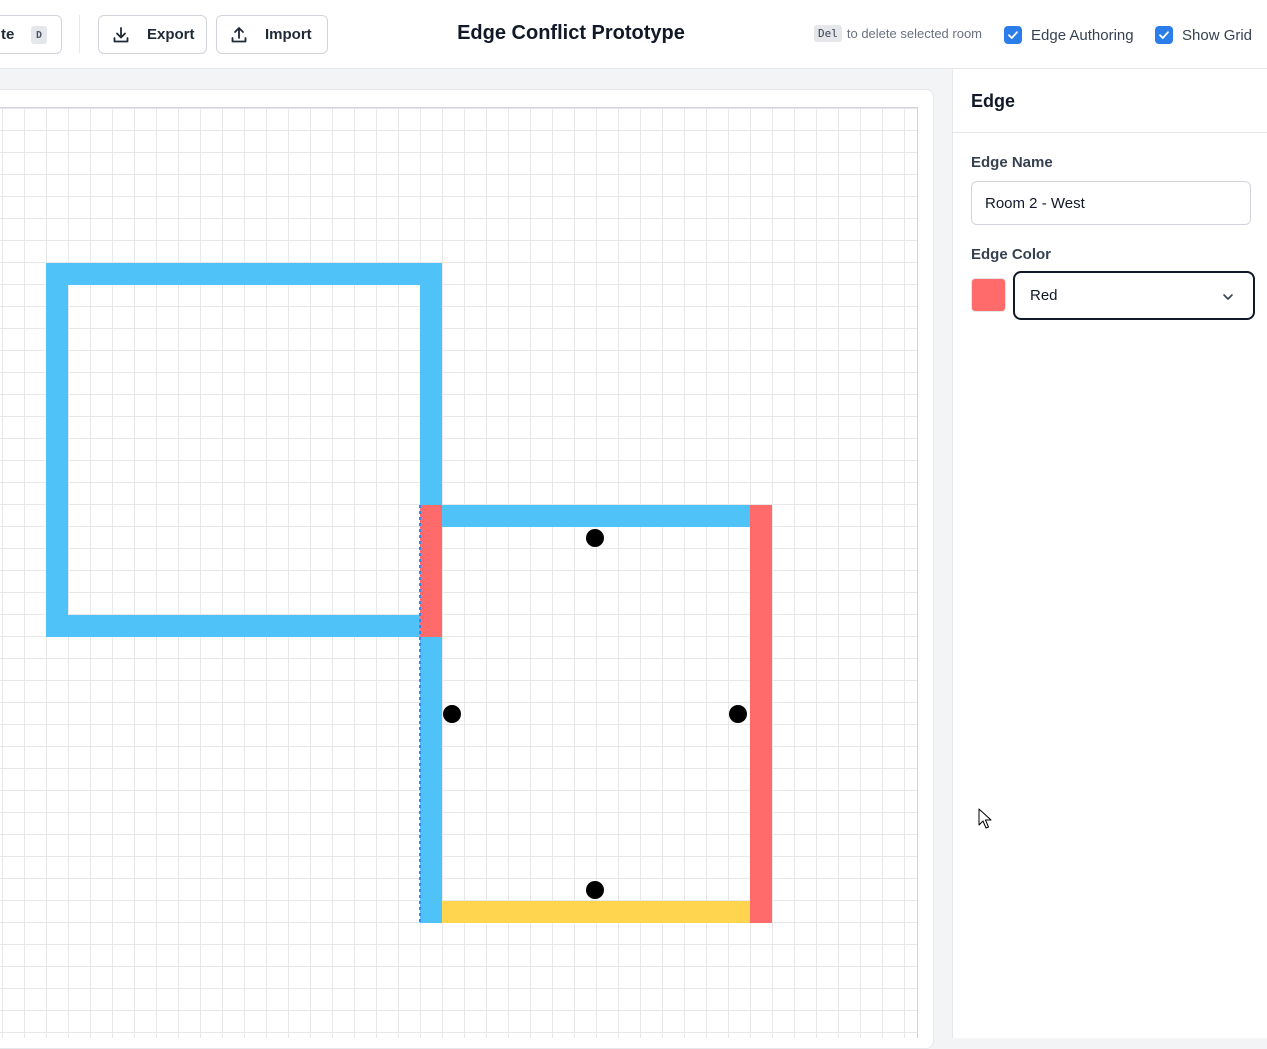 Image resolution: width=1267 pixels, height=1049 pixels. I want to click on edge-authoring-label: Edge Authoring, so click(1082, 35).